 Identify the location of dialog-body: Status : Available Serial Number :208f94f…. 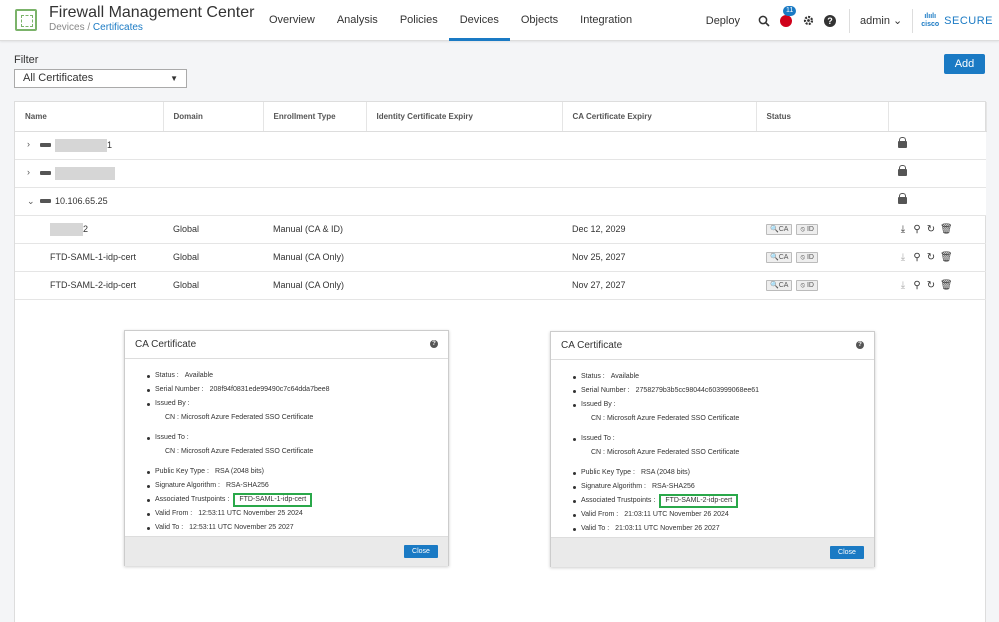
(286, 447).